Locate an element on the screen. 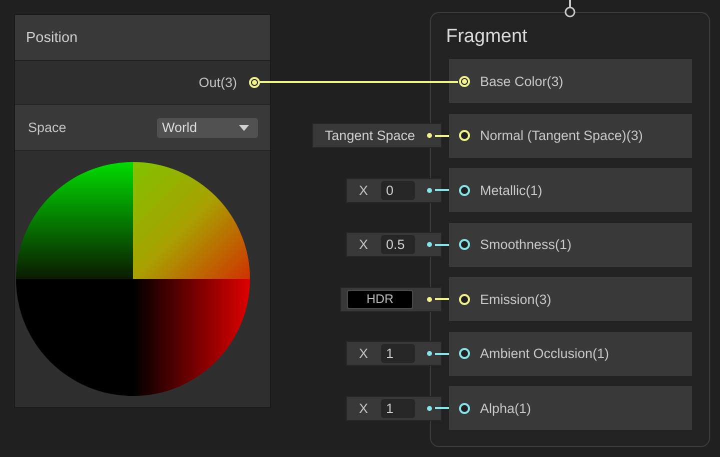 The image size is (720, 457). number-field: 0.5 is located at coordinates (398, 244).